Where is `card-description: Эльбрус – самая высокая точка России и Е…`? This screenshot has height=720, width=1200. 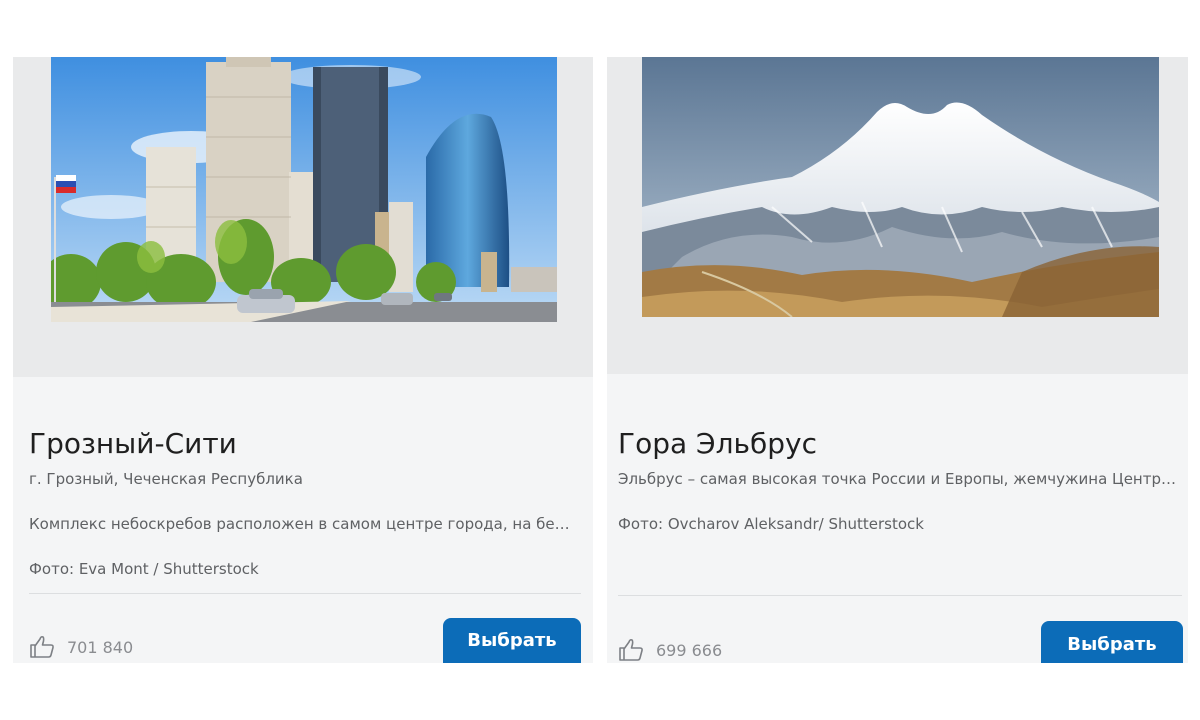 card-description: Эльбрус – самая высокая точка России и Е… is located at coordinates (898, 479).